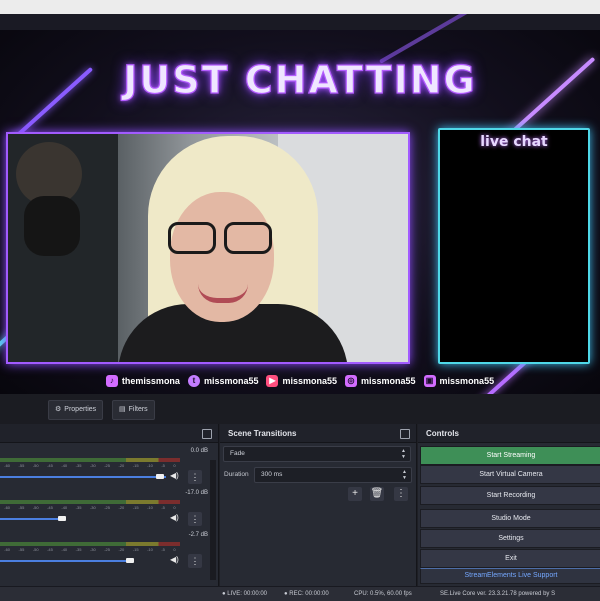 This screenshot has width=600, height=601. What do you see at coordinates (236, 474) in the screenshot?
I see `duration-label: Duration` at bounding box center [236, 474].